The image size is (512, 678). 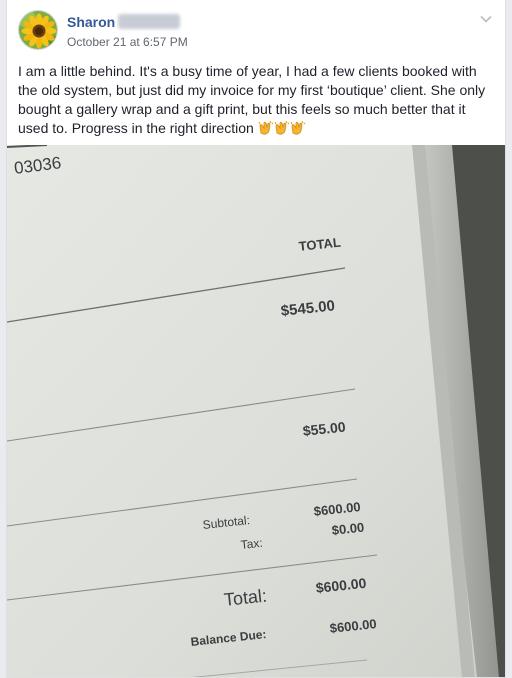 I want to click on post-timestamp: October 21 at 6:57 PM, so click(x=127, y=42).